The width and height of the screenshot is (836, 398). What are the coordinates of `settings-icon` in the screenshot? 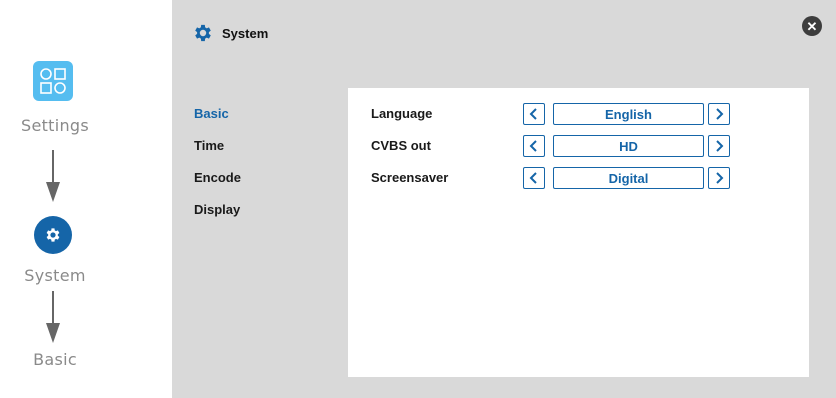 It's located at (53, 81).